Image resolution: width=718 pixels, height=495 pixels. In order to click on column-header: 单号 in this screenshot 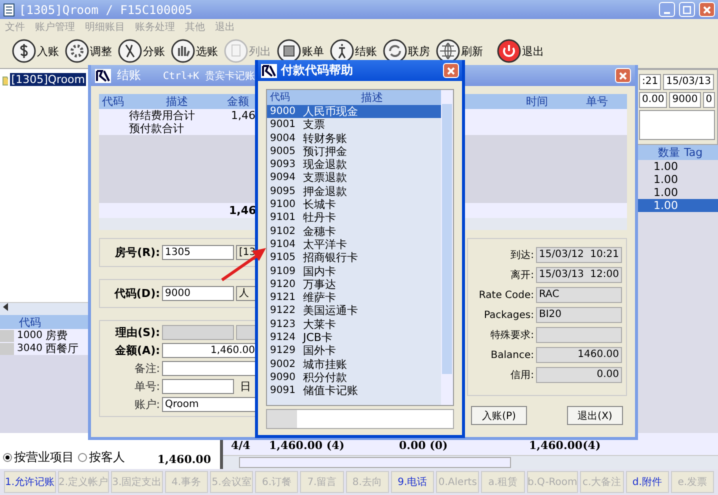, I will do `click(597, 101)`.